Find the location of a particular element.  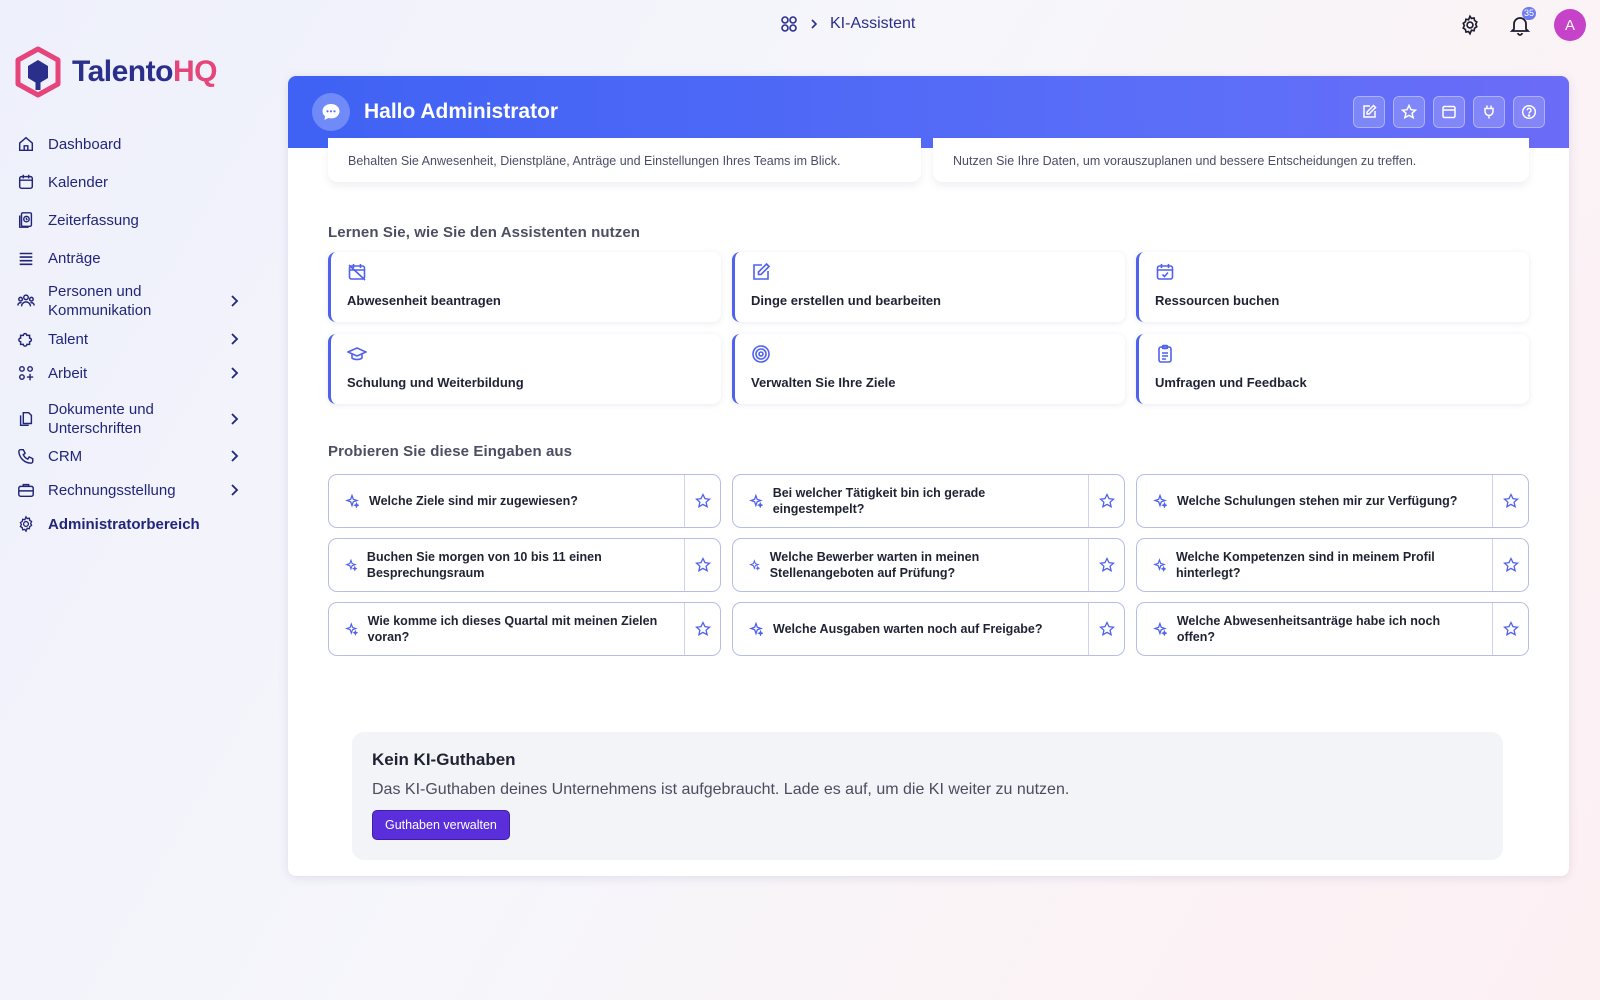

calendar-check-icon is located at coordinates (1165, 272).